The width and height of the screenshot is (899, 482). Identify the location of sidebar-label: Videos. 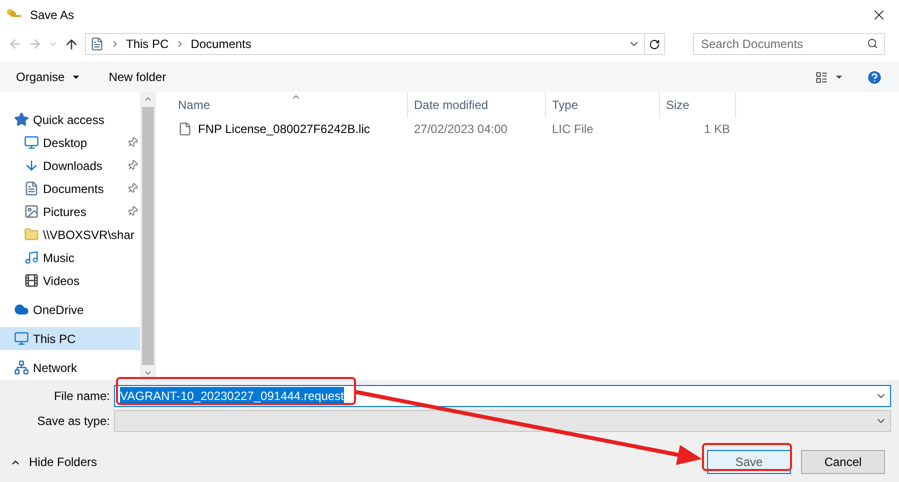
(61, 281).